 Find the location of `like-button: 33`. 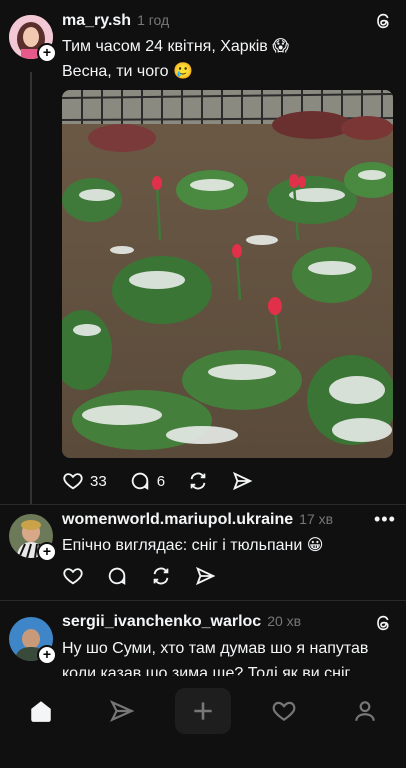

like-button: 33 is located at coordinates (84, 481).